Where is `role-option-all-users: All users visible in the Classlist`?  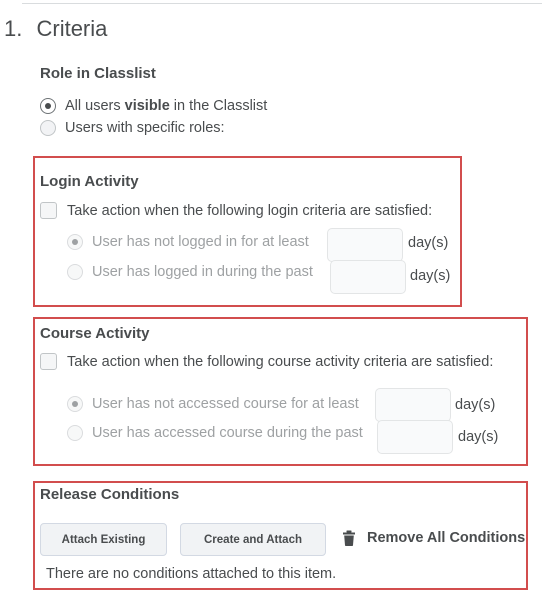 role-option-all-users: All users visible in the Classlist is located at coordinates (153, 106).